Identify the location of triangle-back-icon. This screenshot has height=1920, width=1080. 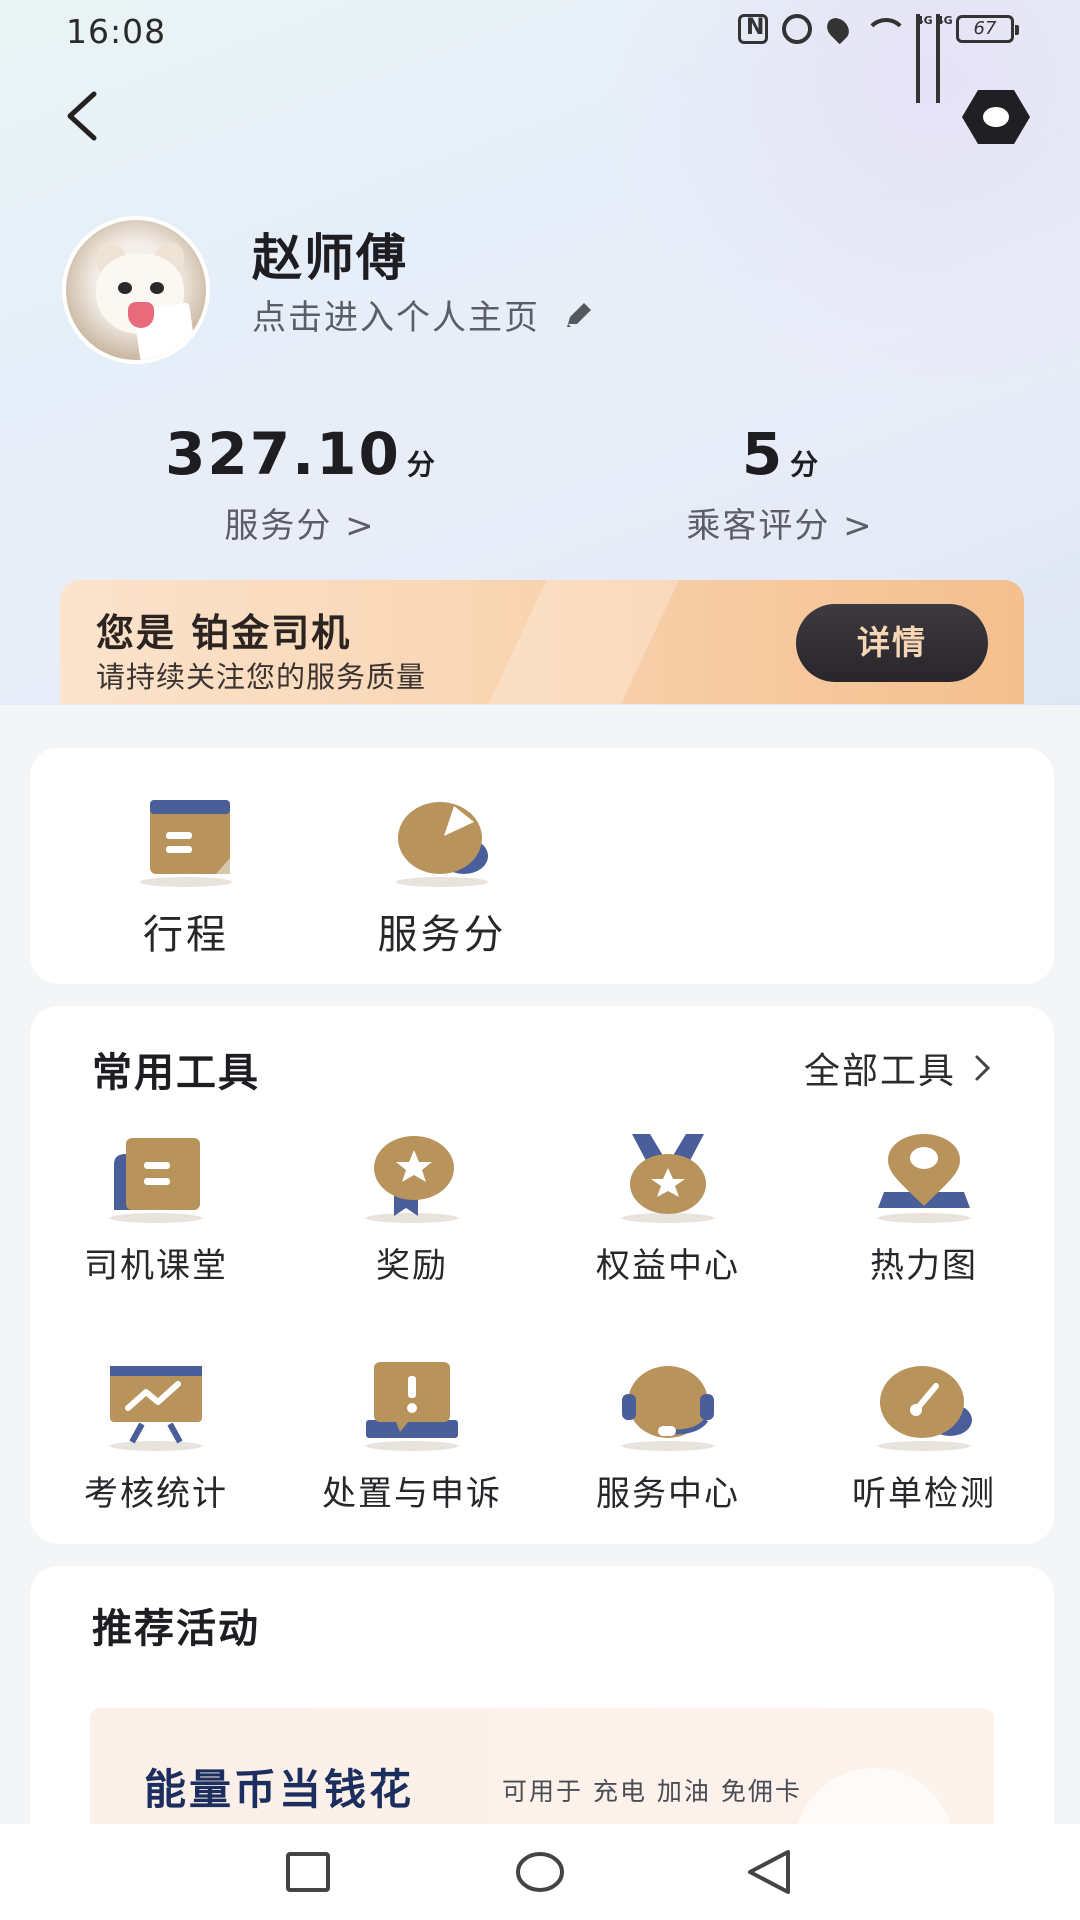
(769, 1872).